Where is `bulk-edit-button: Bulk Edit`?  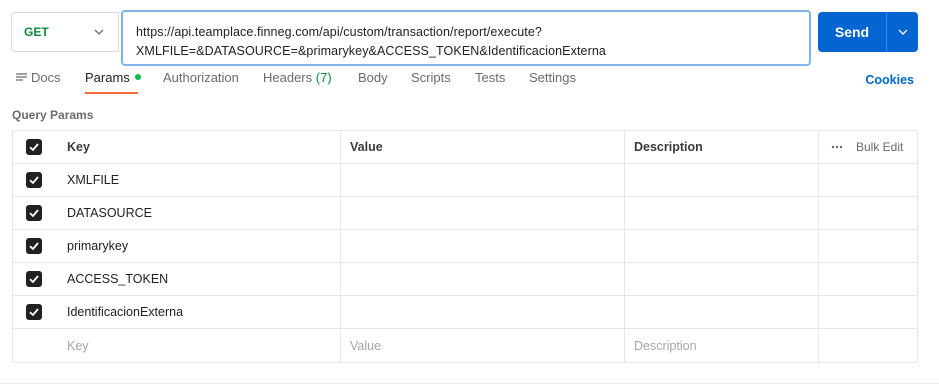
bulk-edit-button: Bulk Edit is located at coordinates (868, 147).